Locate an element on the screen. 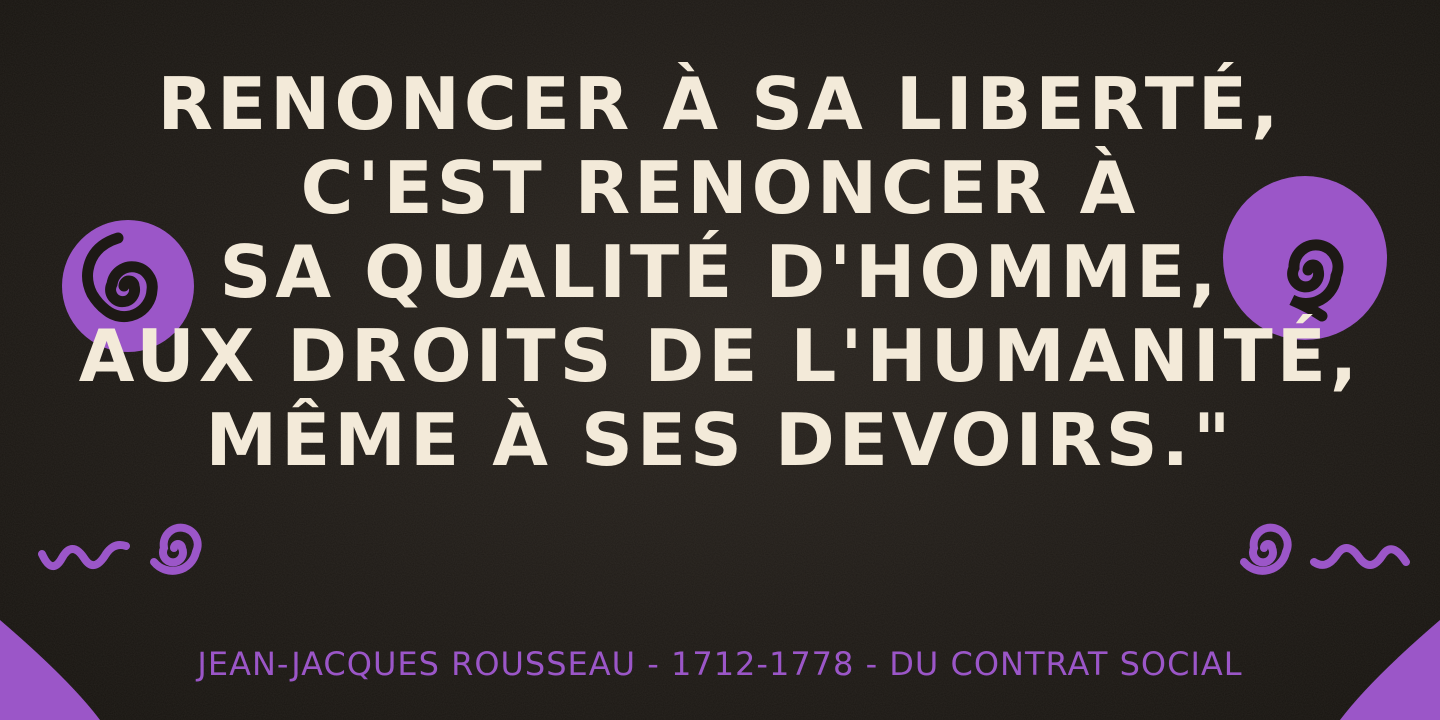 The width and height of the screenshot is (1440, 720). quote-line-1: Renoncer à sa liberté, is located at coordinates (720, 104).